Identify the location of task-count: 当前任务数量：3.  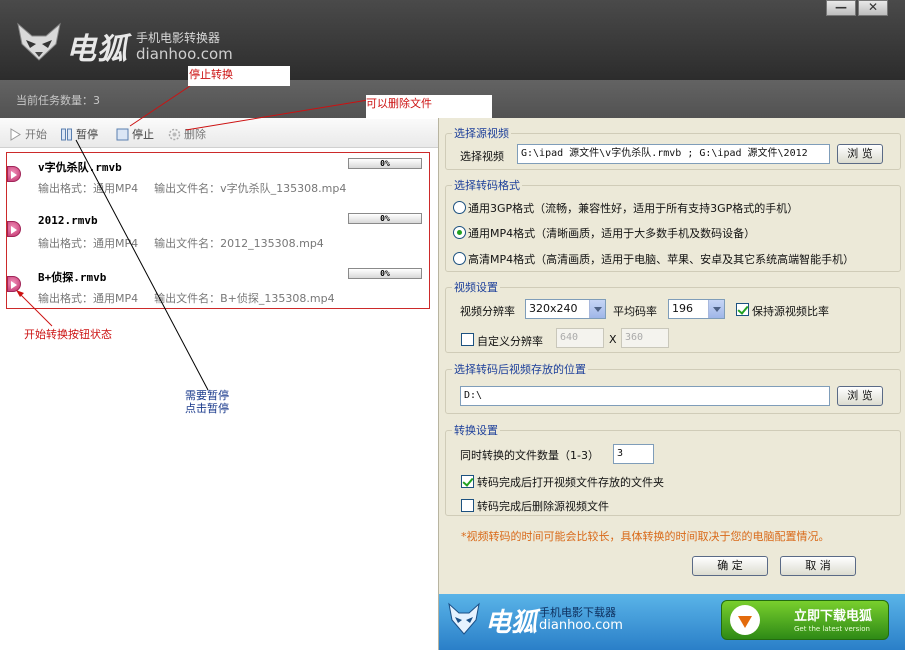
(58, 100).